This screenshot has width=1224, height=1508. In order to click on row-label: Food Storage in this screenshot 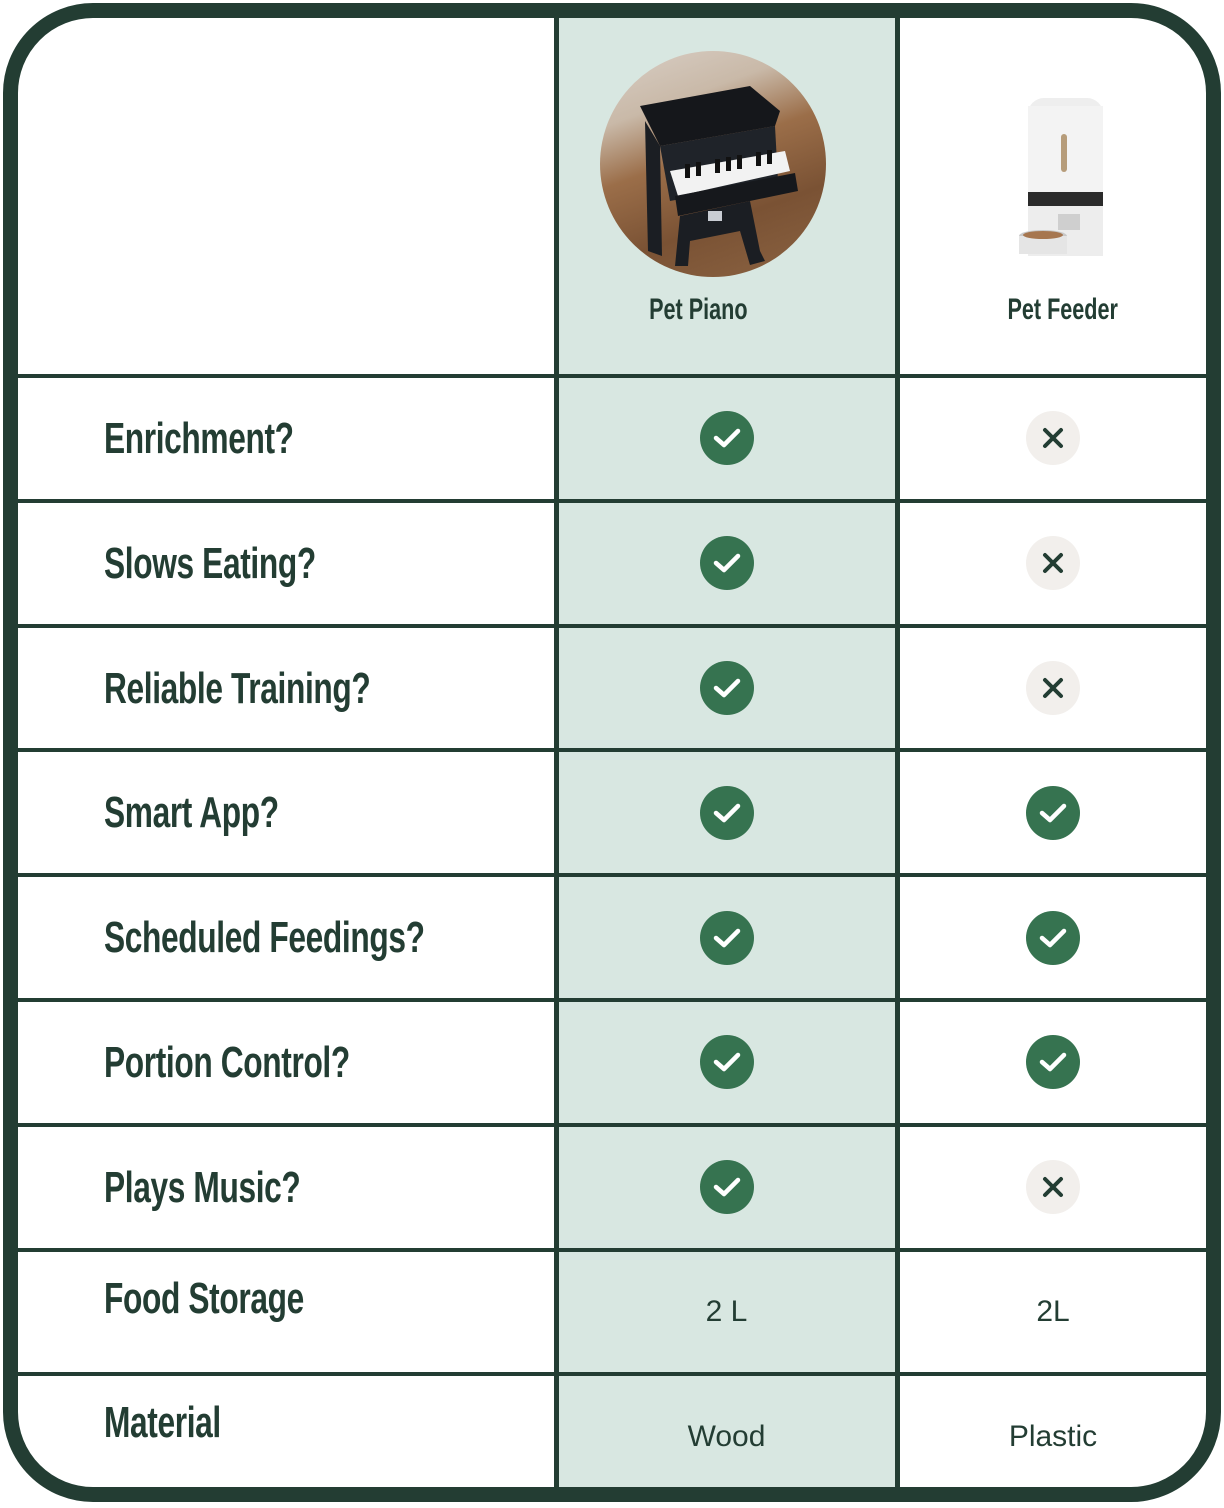, I will do `click(204, 1298)`.